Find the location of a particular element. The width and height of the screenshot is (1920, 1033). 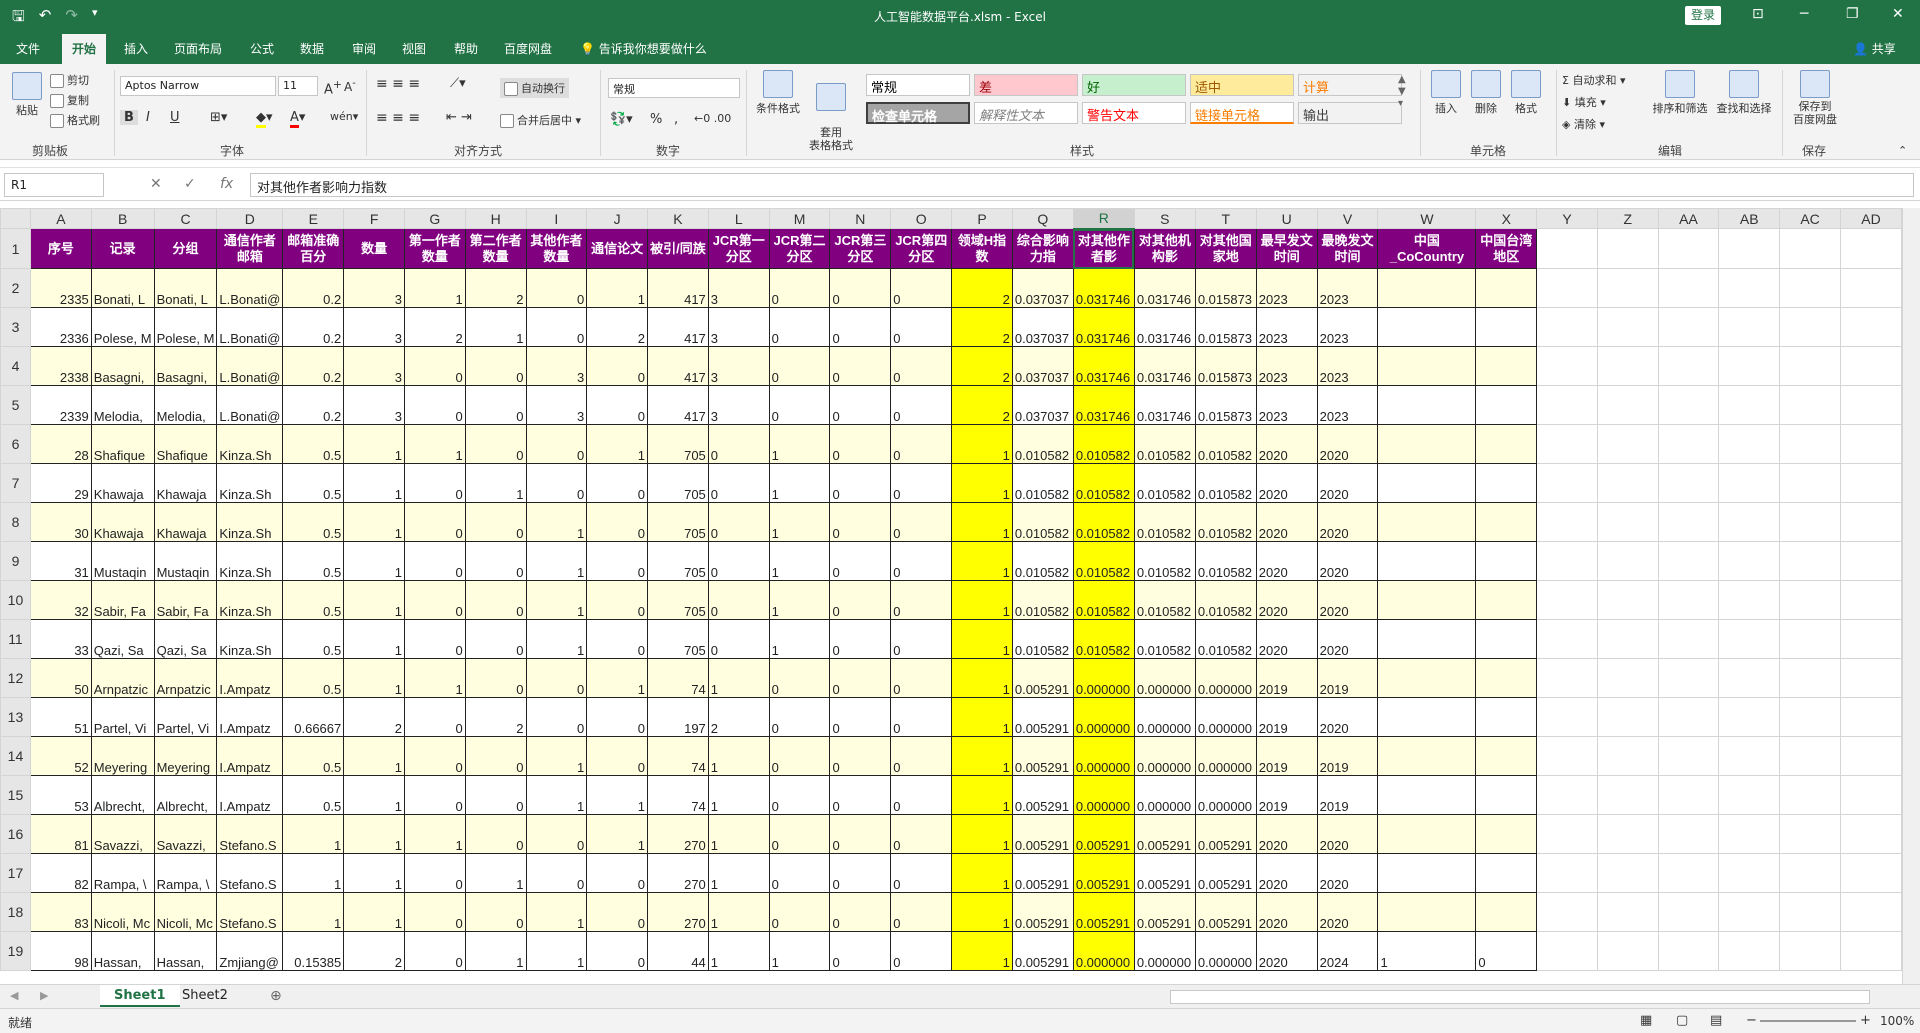

data-cell: I.Ampatz is located at coordinates (250, 678).